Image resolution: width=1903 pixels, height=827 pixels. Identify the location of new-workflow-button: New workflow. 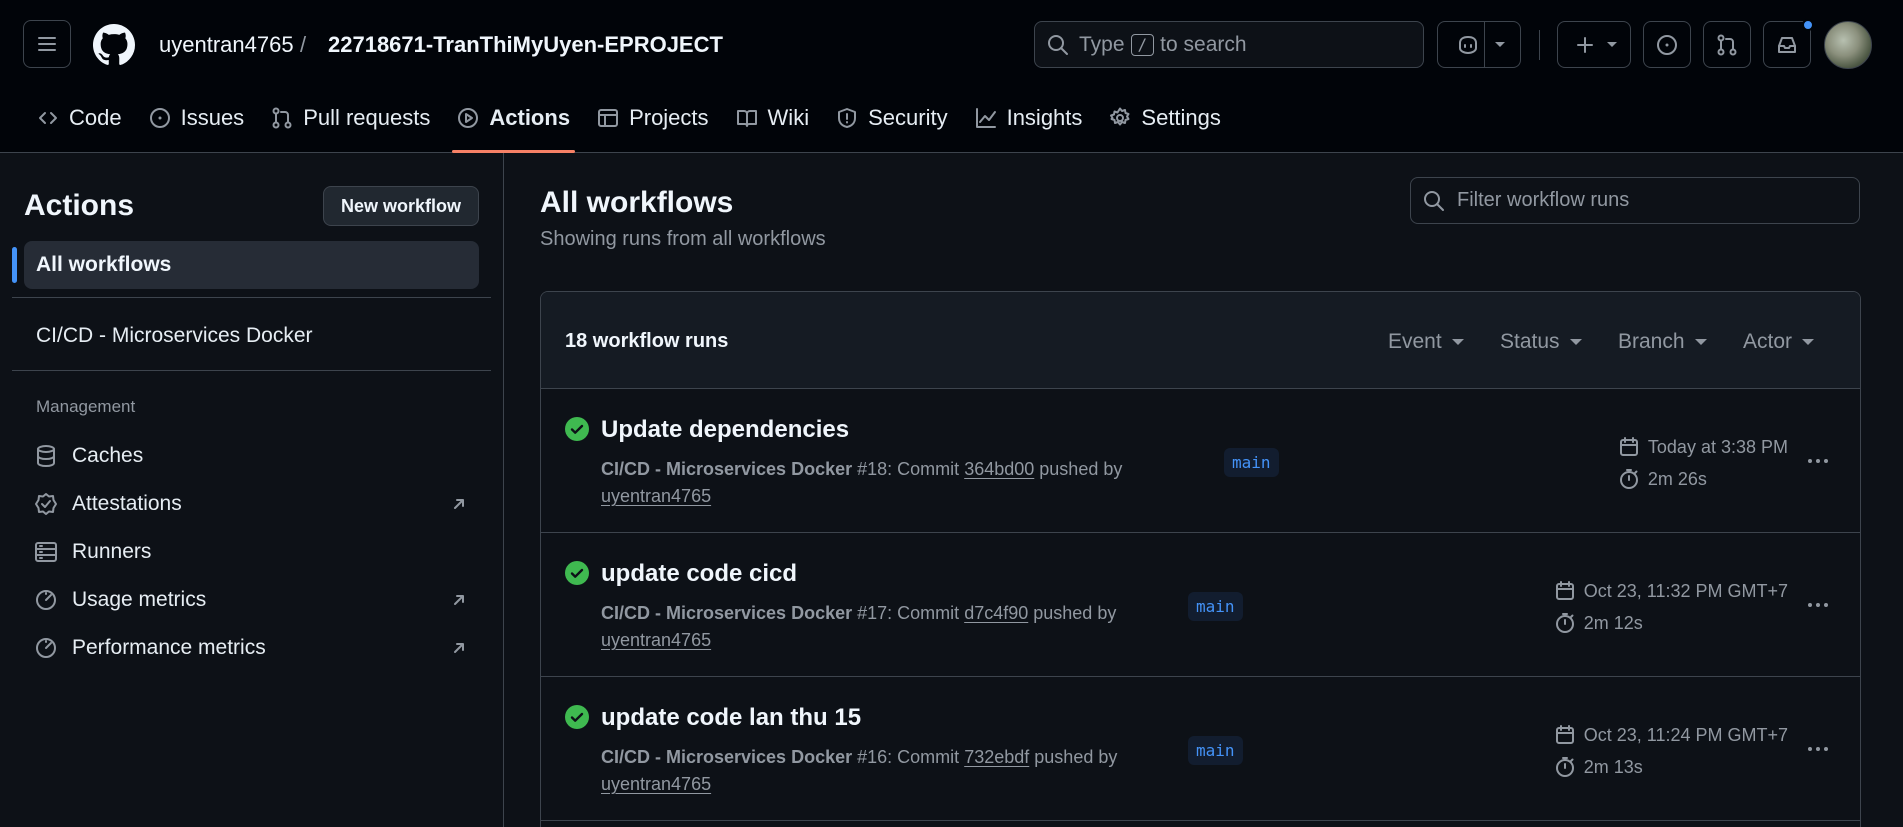
(401, 206).